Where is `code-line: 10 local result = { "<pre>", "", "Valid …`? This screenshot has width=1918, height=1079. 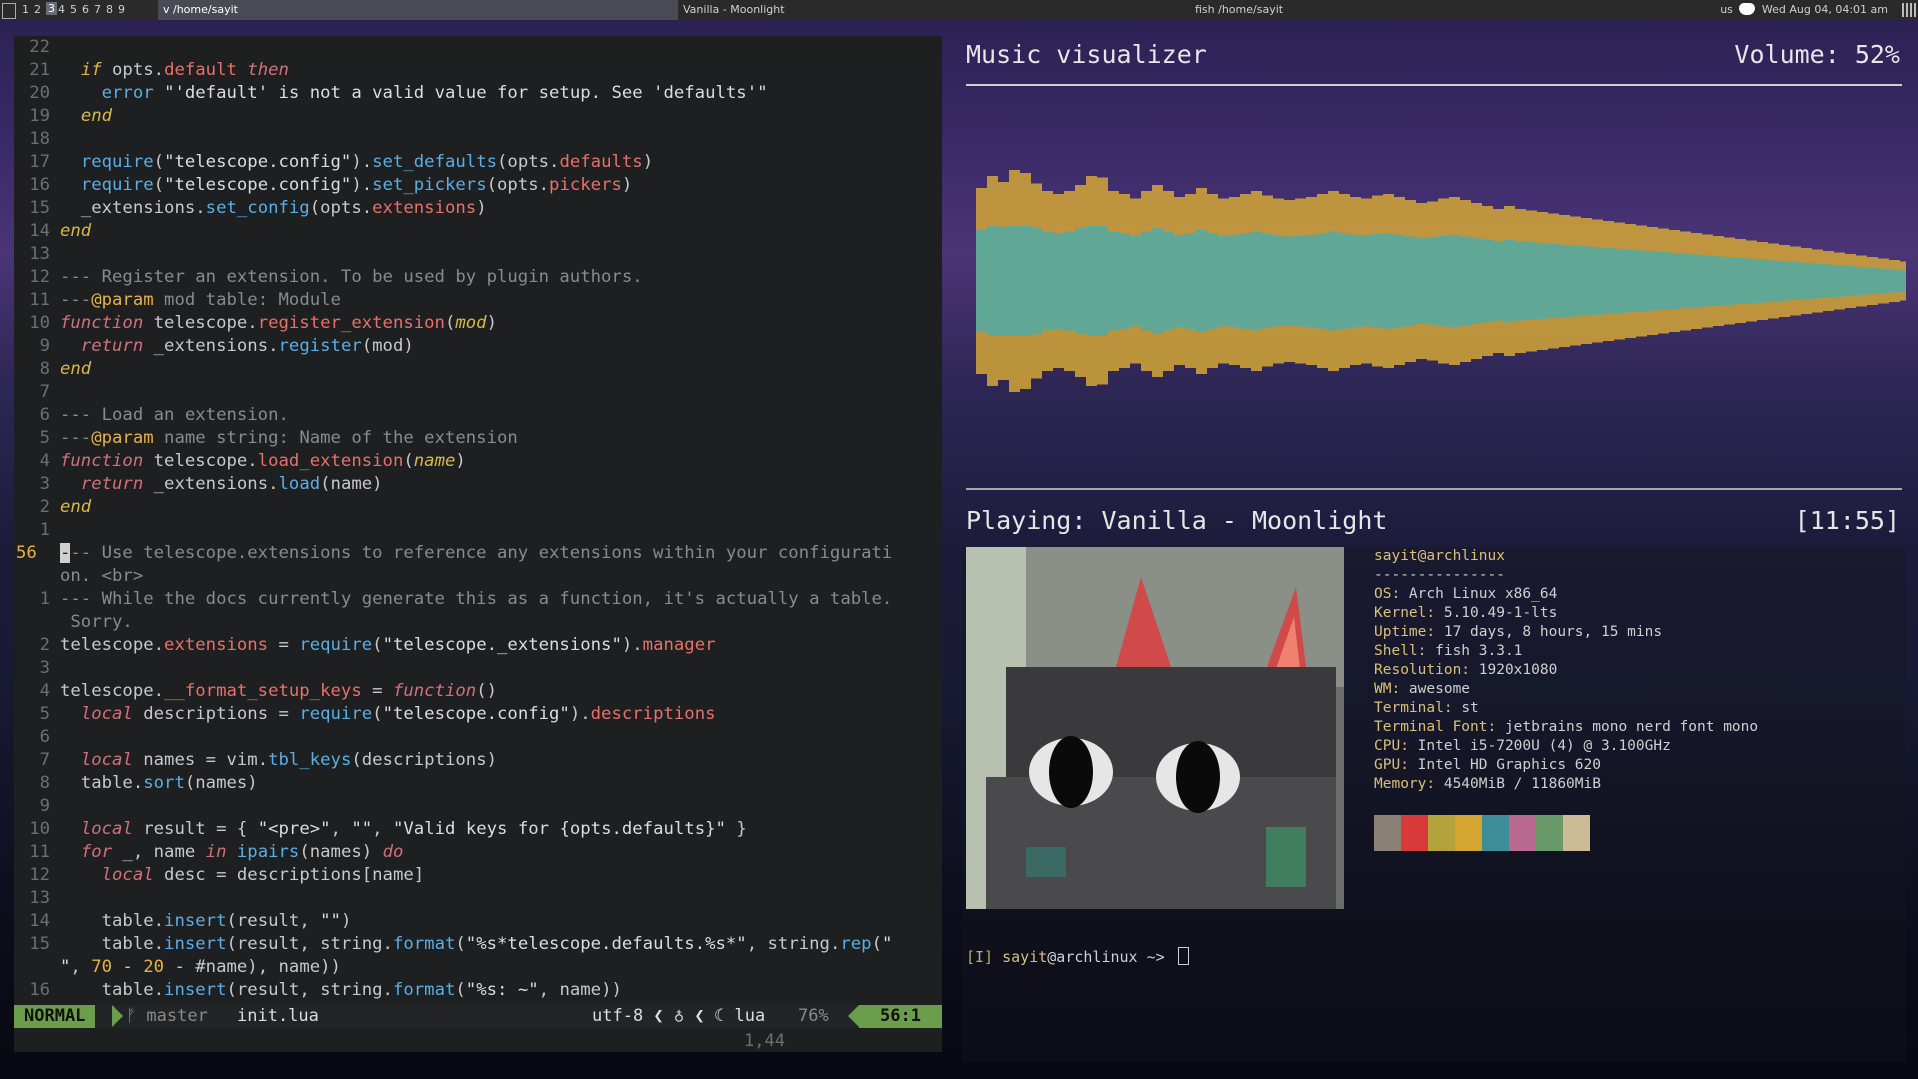 code-line: 10 local result = { "<pre>", "", "Valid … is located at coordinates (380, 829).